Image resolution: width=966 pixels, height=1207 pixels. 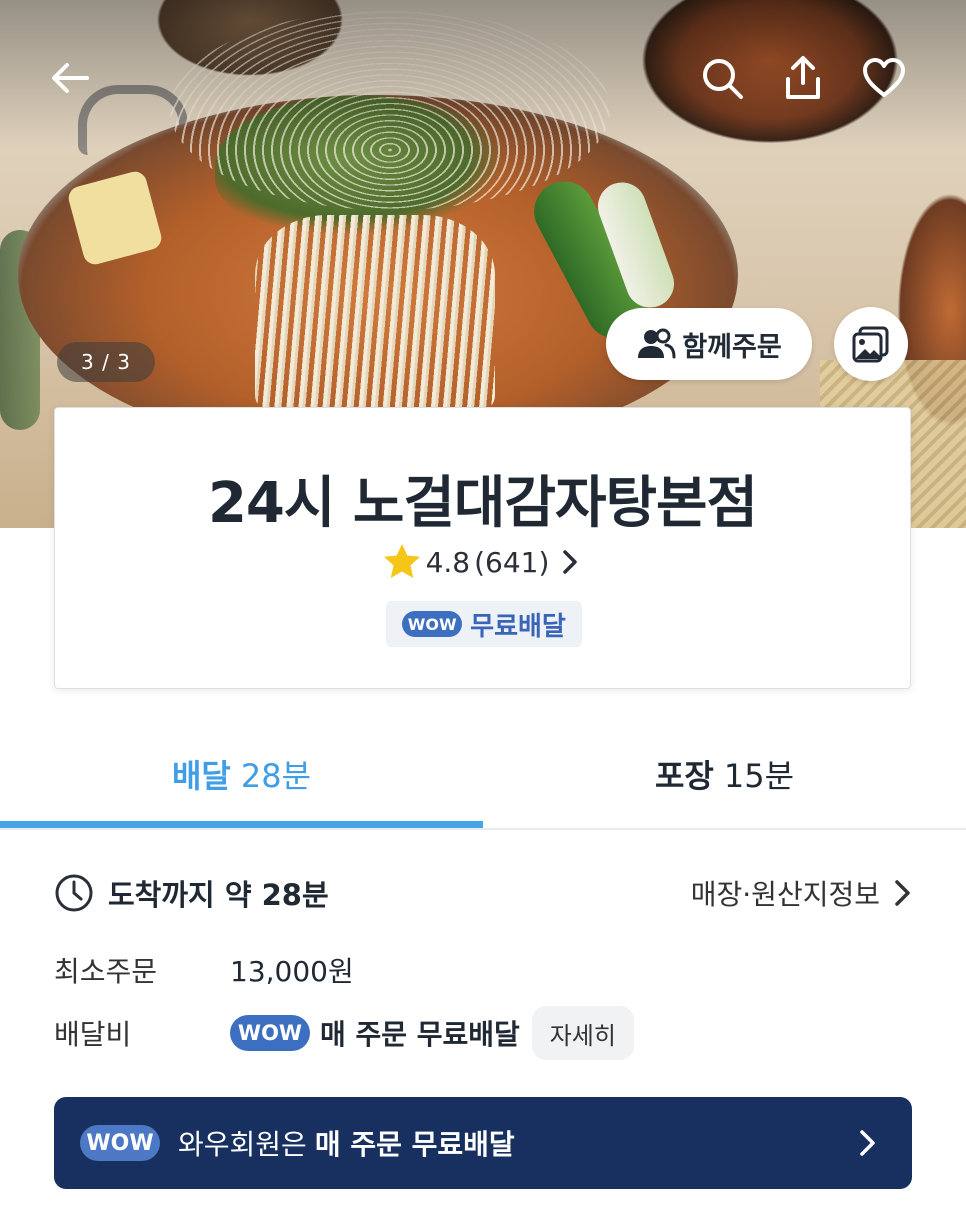 I want to click on store-info-link: 매장·원산지정보, so click(x=803, y=893).